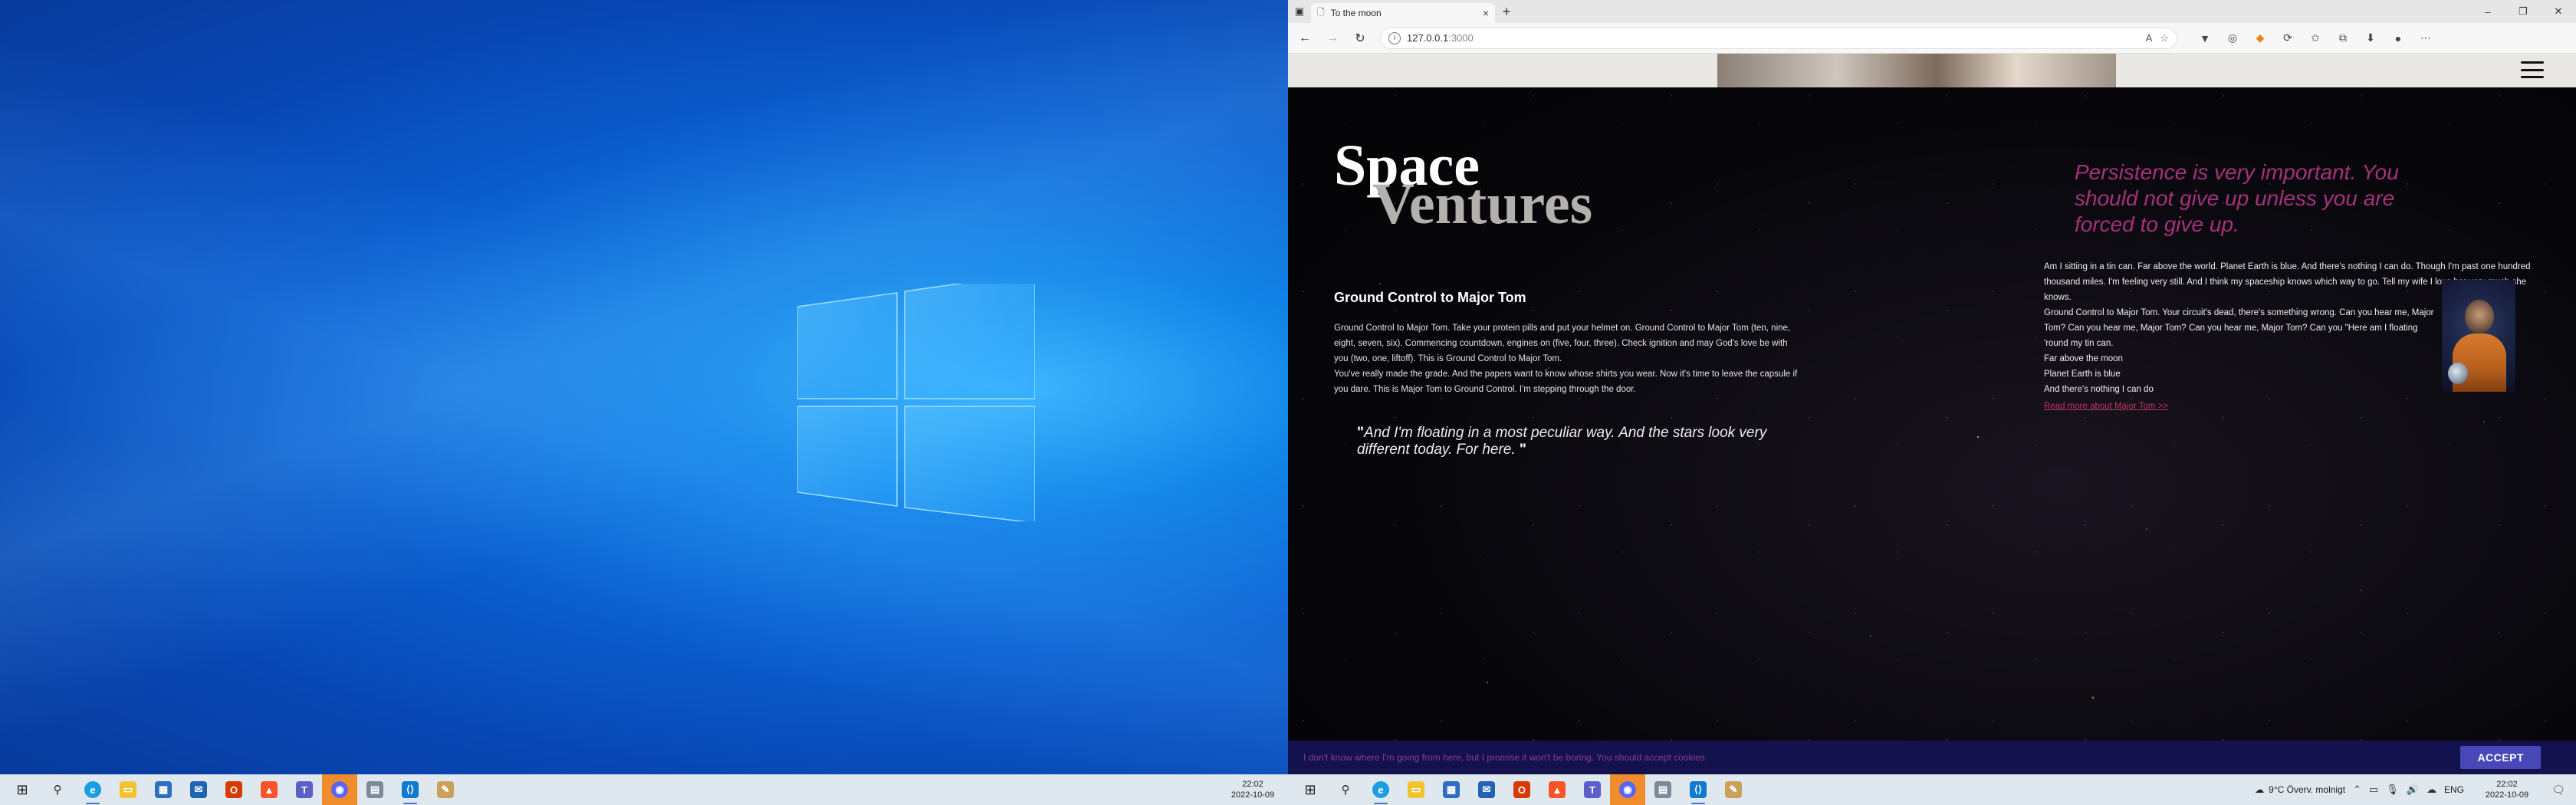 Image resolution: width=2576 pixels, height=805 pixels. Describe the element at coordinates (2260, 790) in the screenshot. I see `cloud-icon: ☁` at that location.